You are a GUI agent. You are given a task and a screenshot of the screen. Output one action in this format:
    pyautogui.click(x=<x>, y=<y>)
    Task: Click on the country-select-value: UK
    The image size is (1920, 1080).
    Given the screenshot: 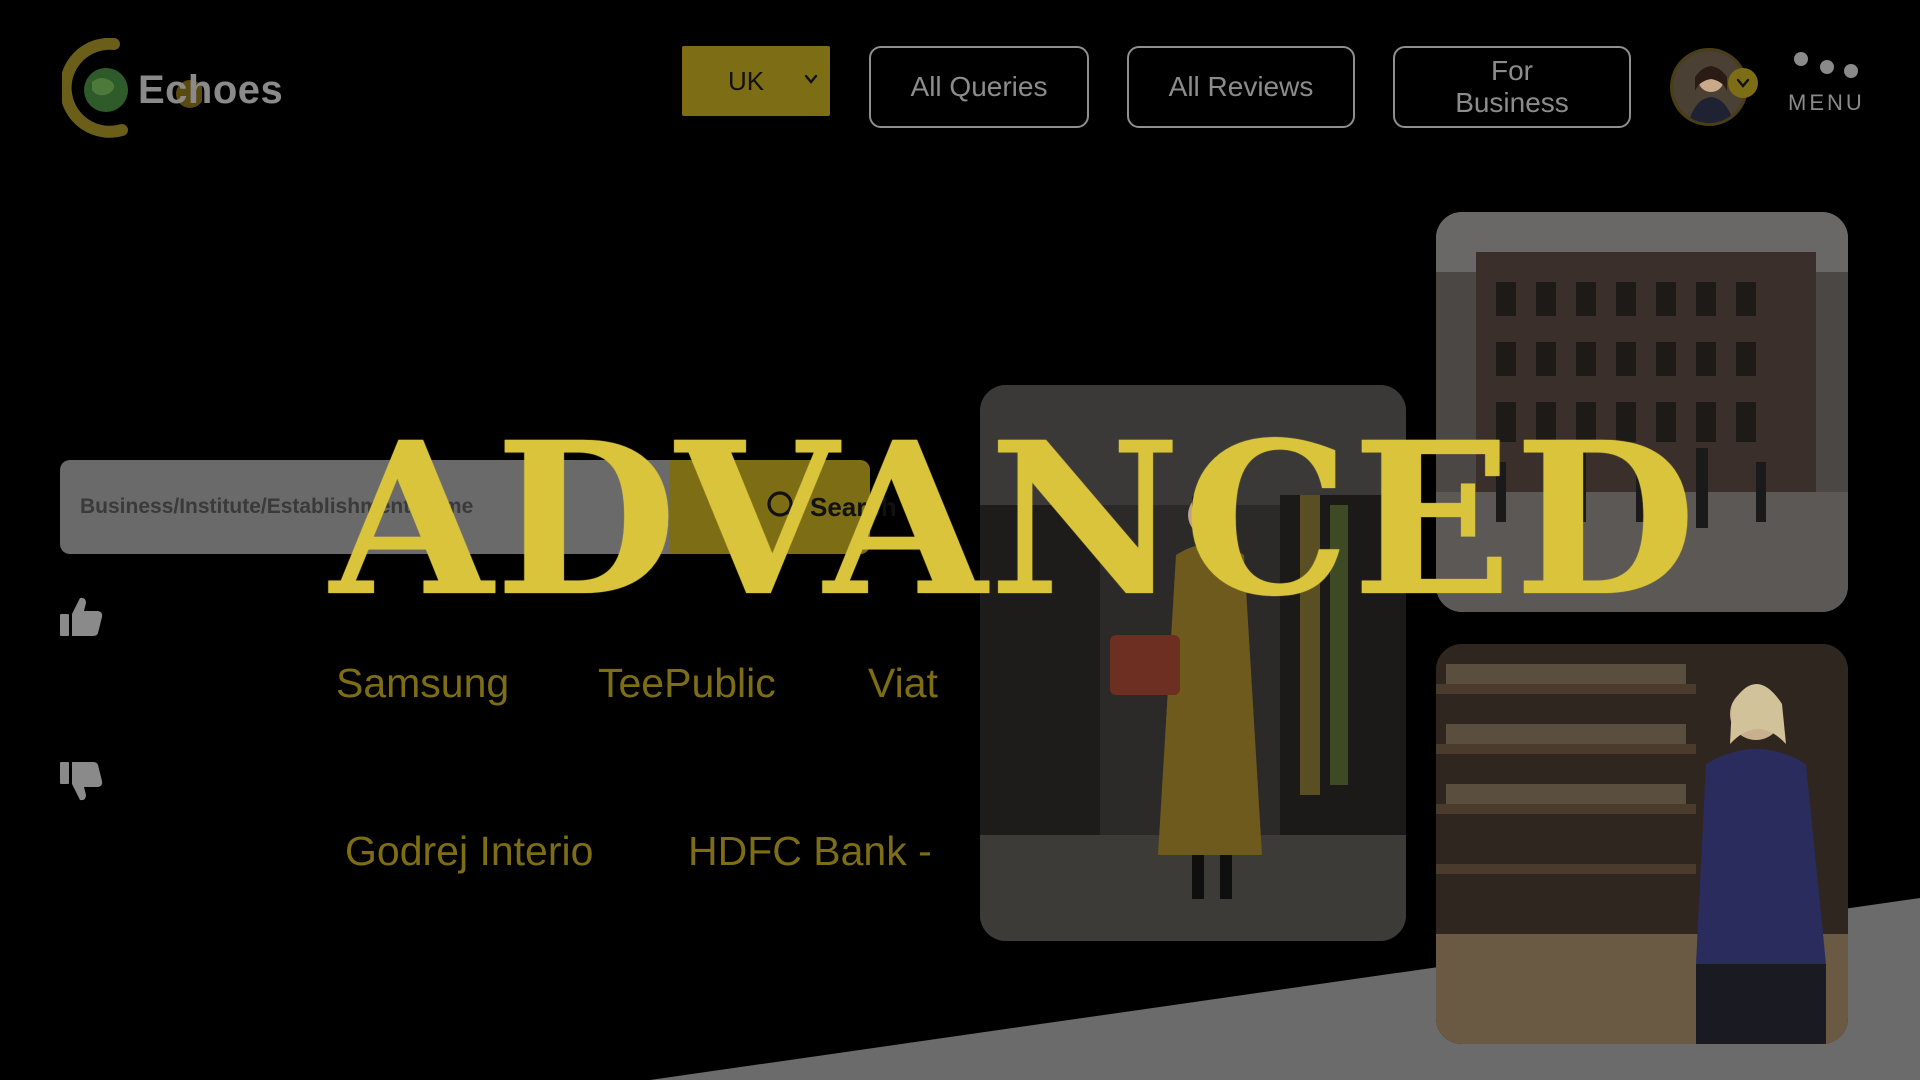 What is the action you would take?
    pyautogui.click(x=746, y=80)
    